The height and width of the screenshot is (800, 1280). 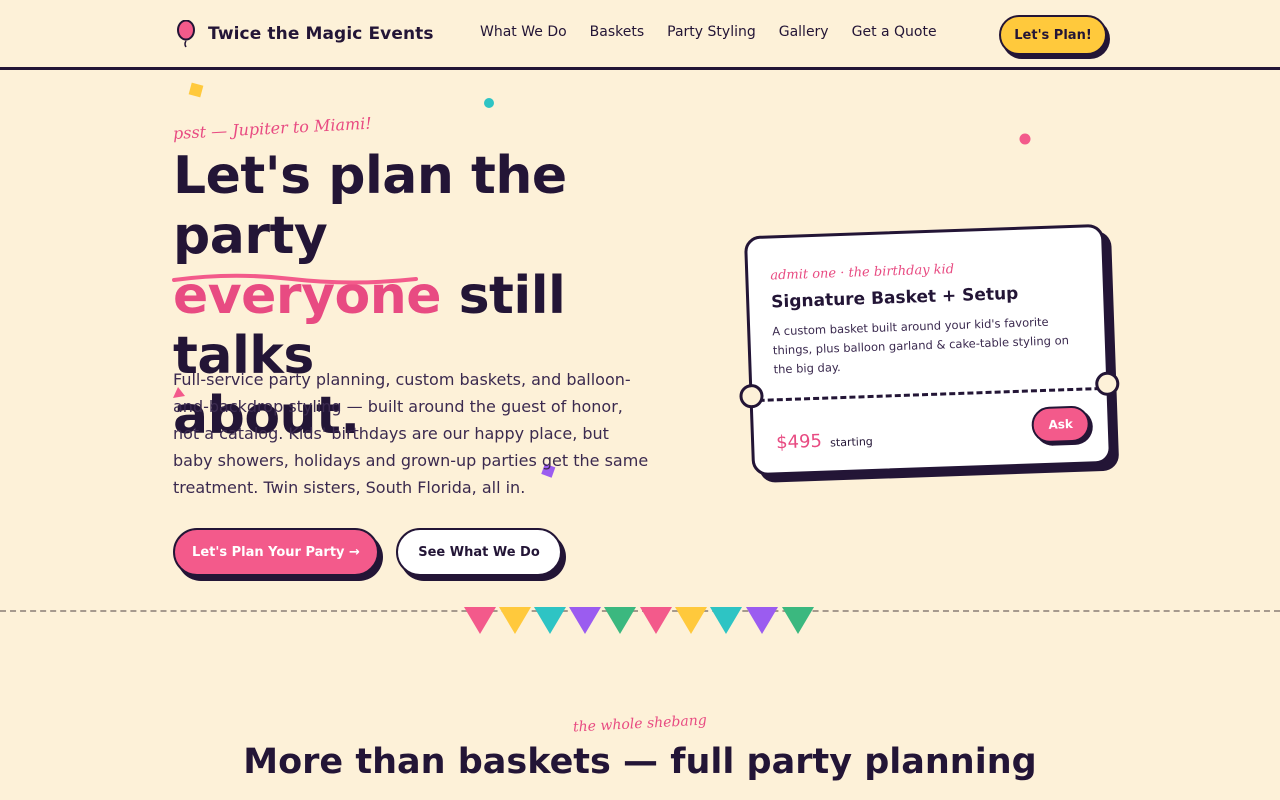 I want to click on ticket-price-suffix: starting, so click(x=851, y=442).